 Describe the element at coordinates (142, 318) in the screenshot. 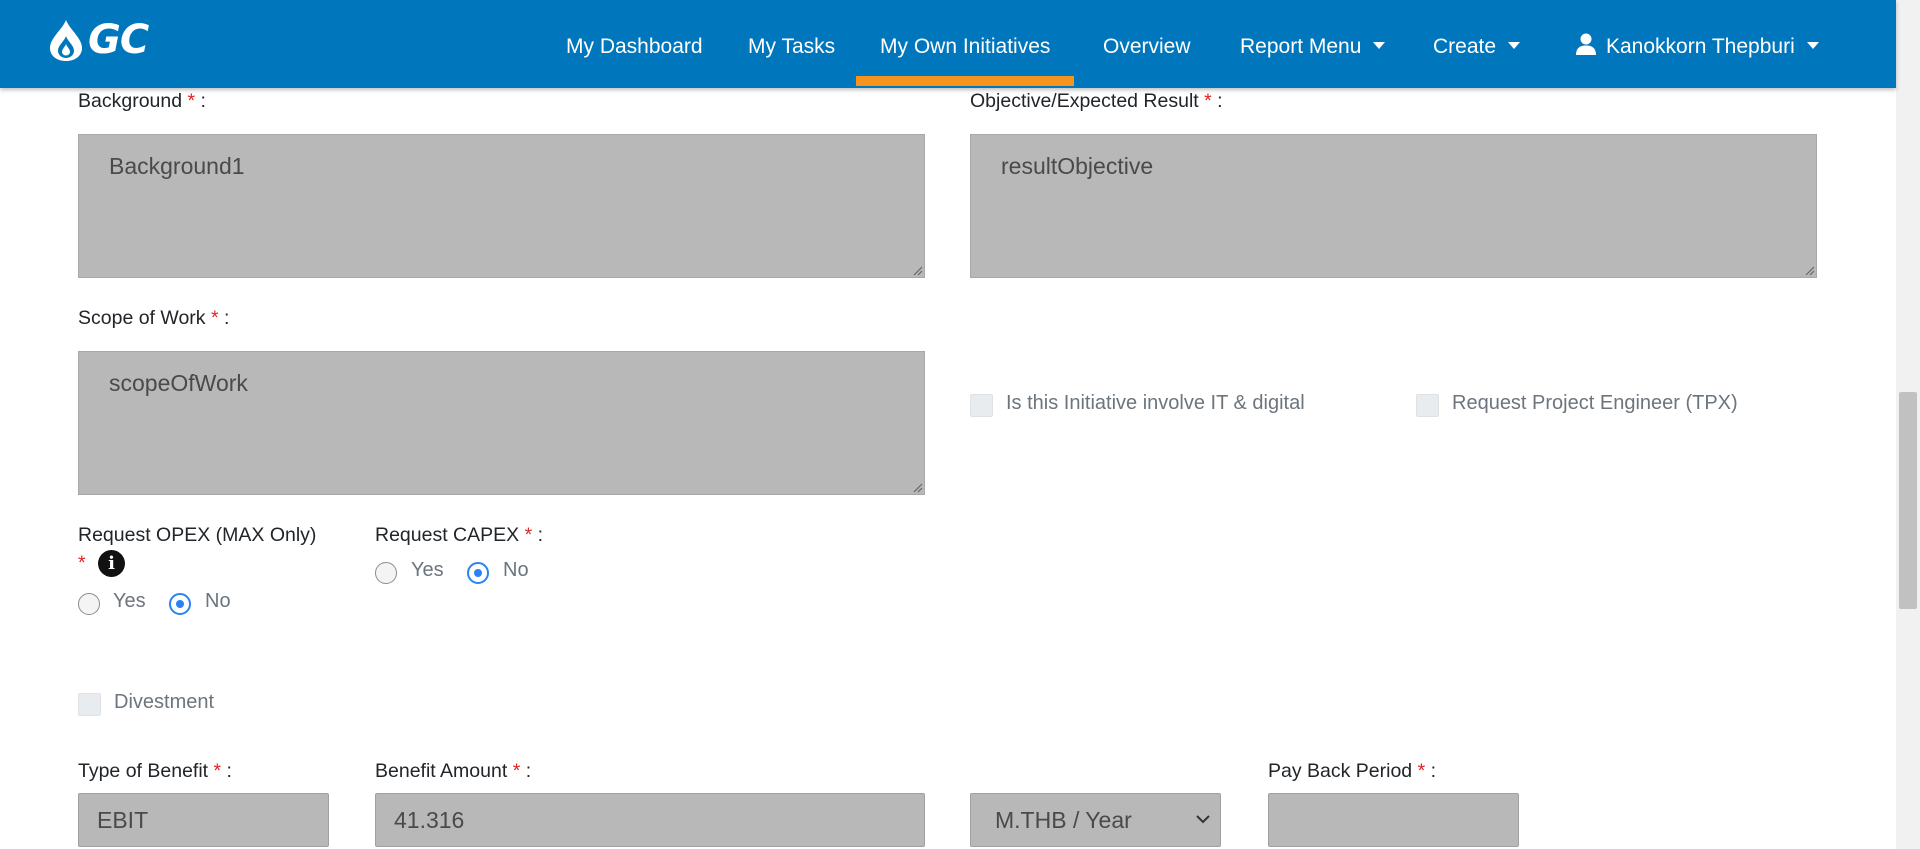

I see `scope-label-text: Scope of Work` at that location.